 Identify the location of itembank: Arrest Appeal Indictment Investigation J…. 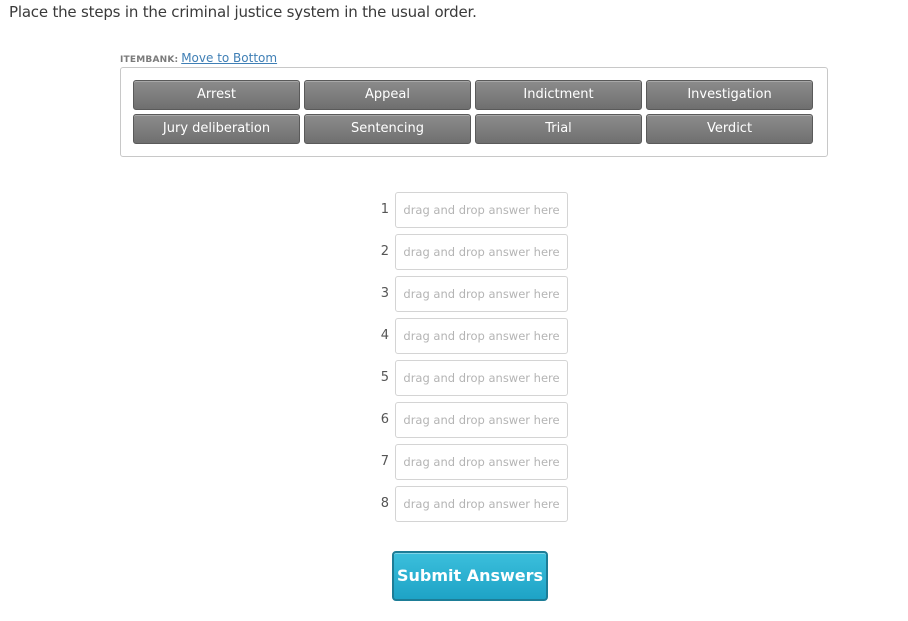
(474, 112).